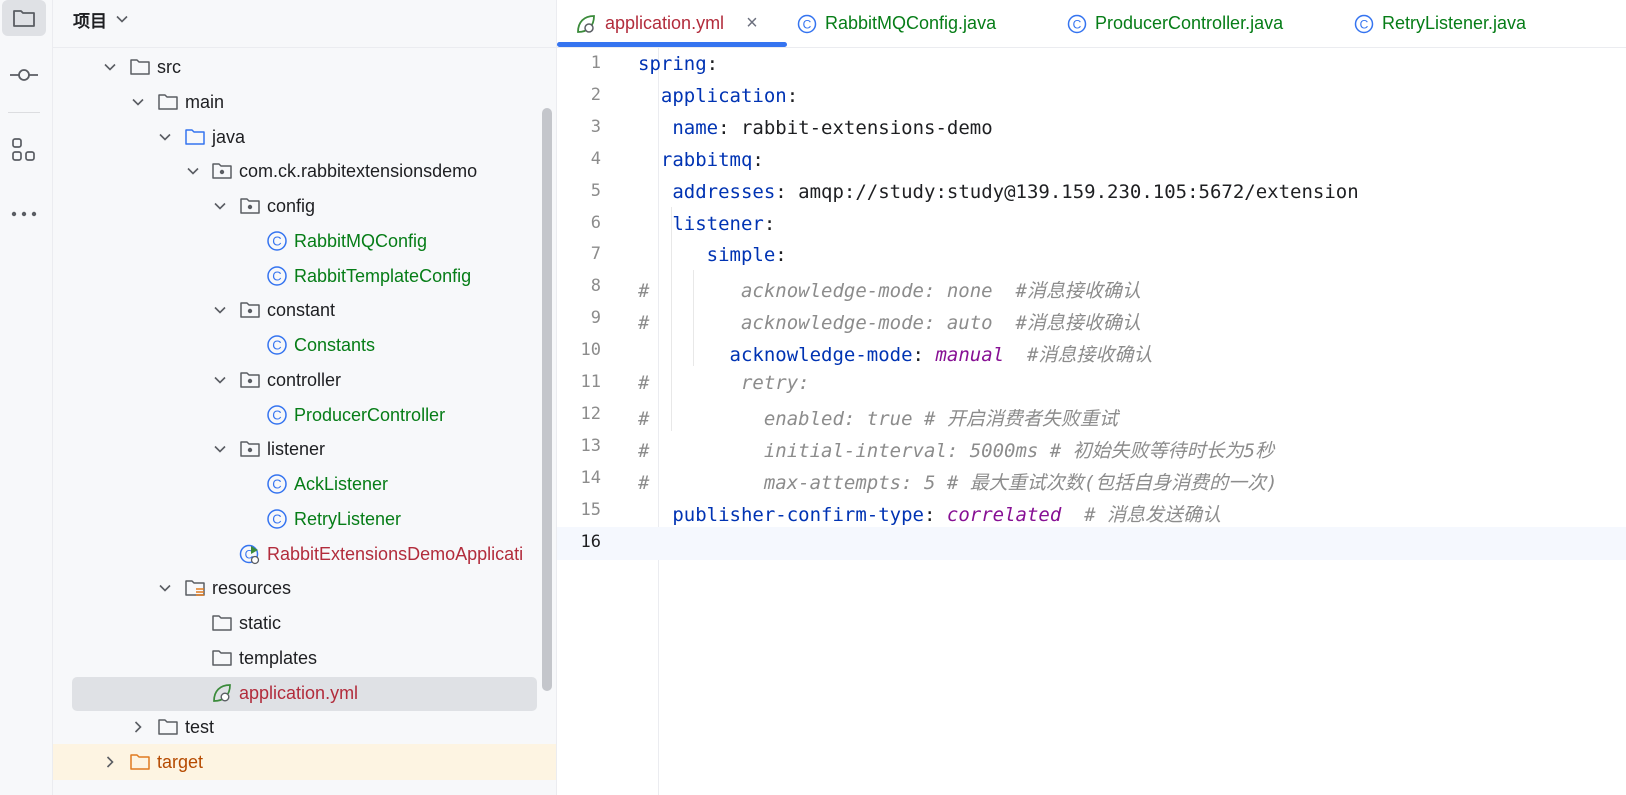 This screenshot has width=1626, height=795. What do you see at coordinates (348, 519) in the screenshot?
I see `tree-node-label: RetryListener` at bounding box center [348, 519].